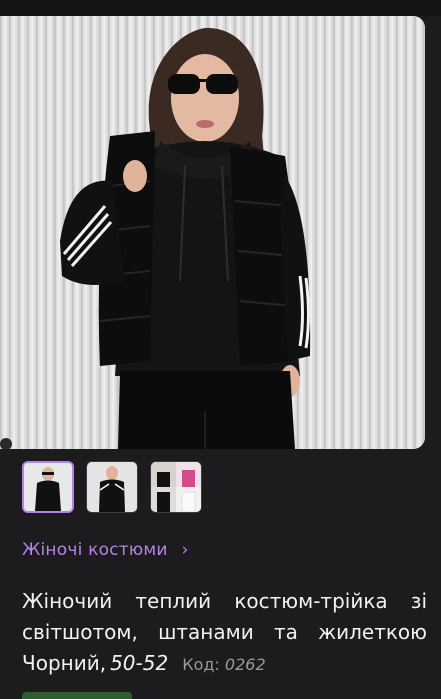  Describe the element at coordinates (95, 550) in the screenshot. I see `category-link: Жіночі костюми` at that location.